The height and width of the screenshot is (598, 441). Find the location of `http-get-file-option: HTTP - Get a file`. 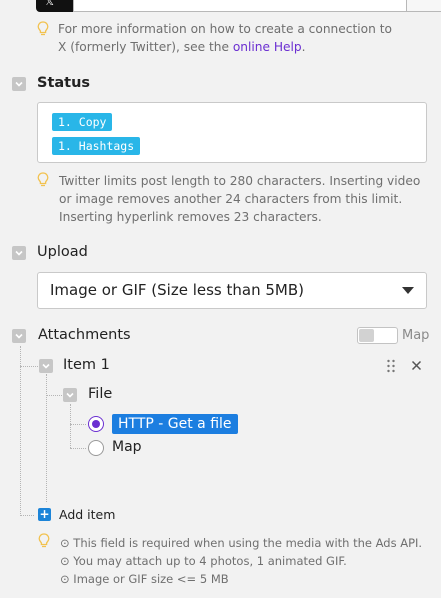

http-get-file-option: HTTP - Get a file is located at coordinates (175, 424).